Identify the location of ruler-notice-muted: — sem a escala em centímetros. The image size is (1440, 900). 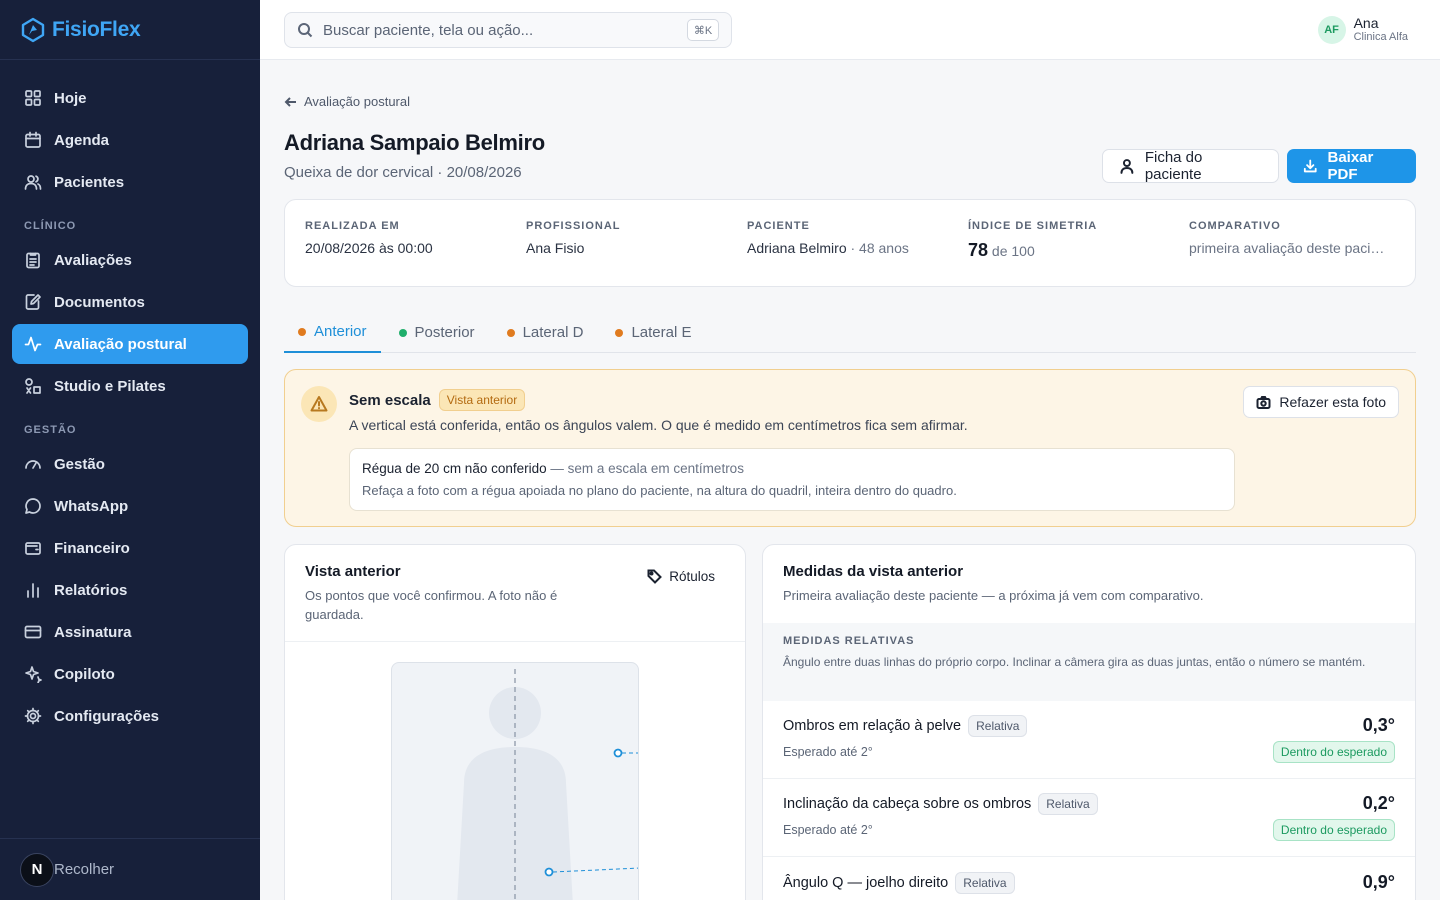
(645, 468).